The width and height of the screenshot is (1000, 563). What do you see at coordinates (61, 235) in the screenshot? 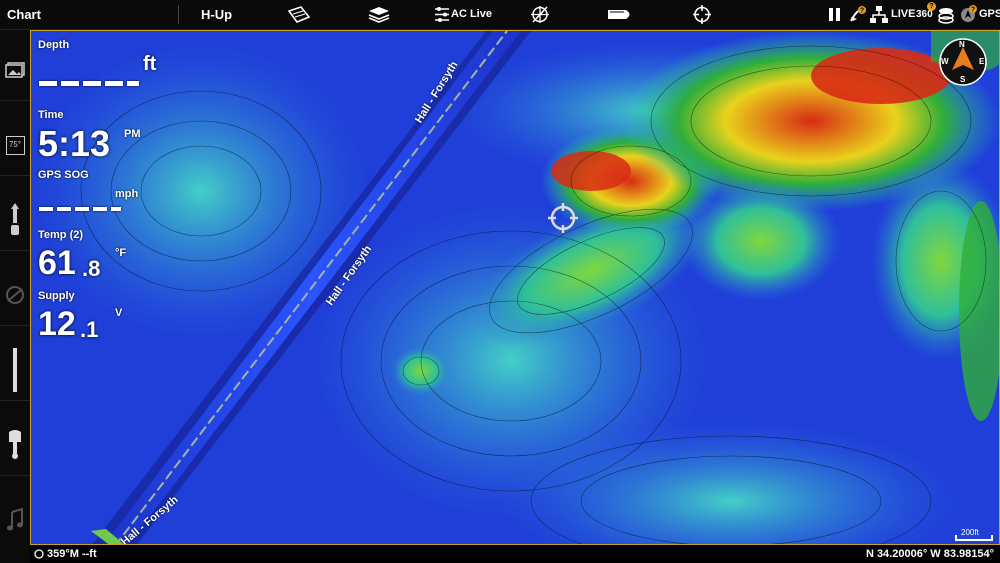
I see `temp-title: Temp (2)` at bounding box center [61, 235].